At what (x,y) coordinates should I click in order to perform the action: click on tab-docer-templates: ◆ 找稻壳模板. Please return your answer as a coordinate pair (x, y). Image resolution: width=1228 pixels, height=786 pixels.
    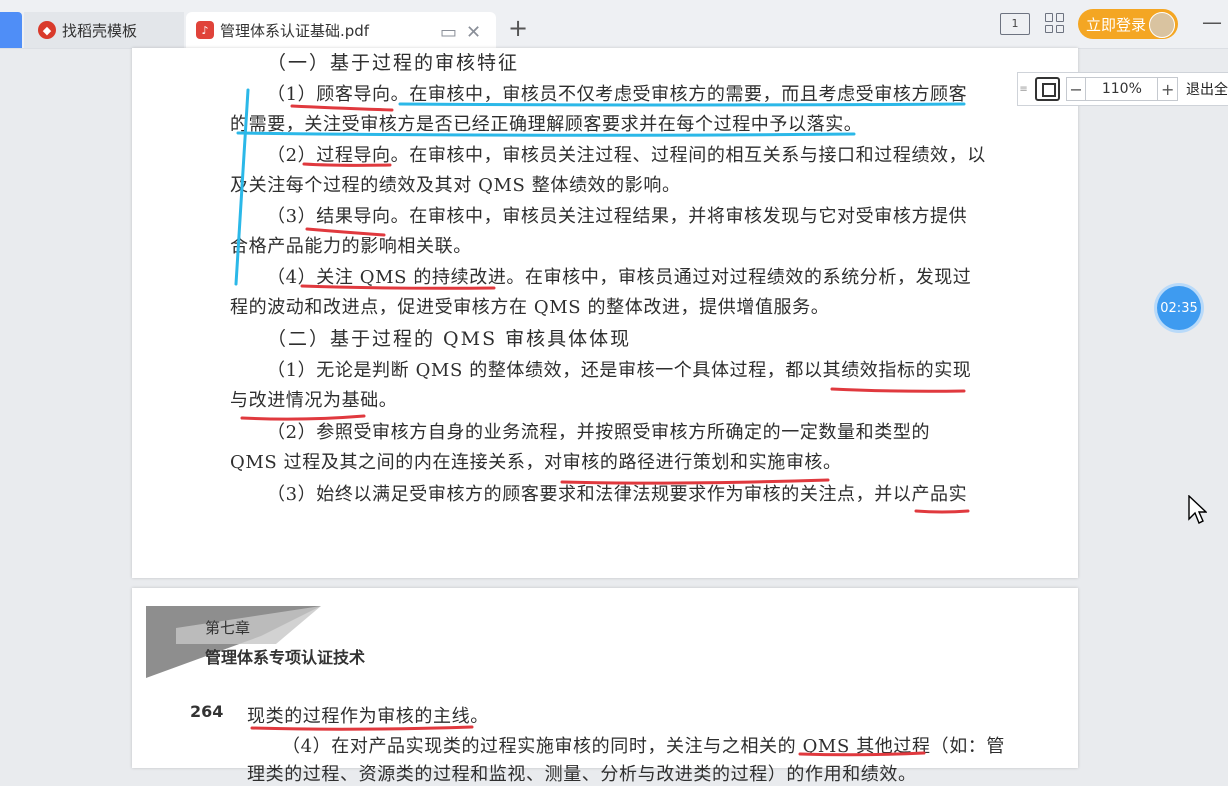
    Looking at the image, I should click on (104, 30).